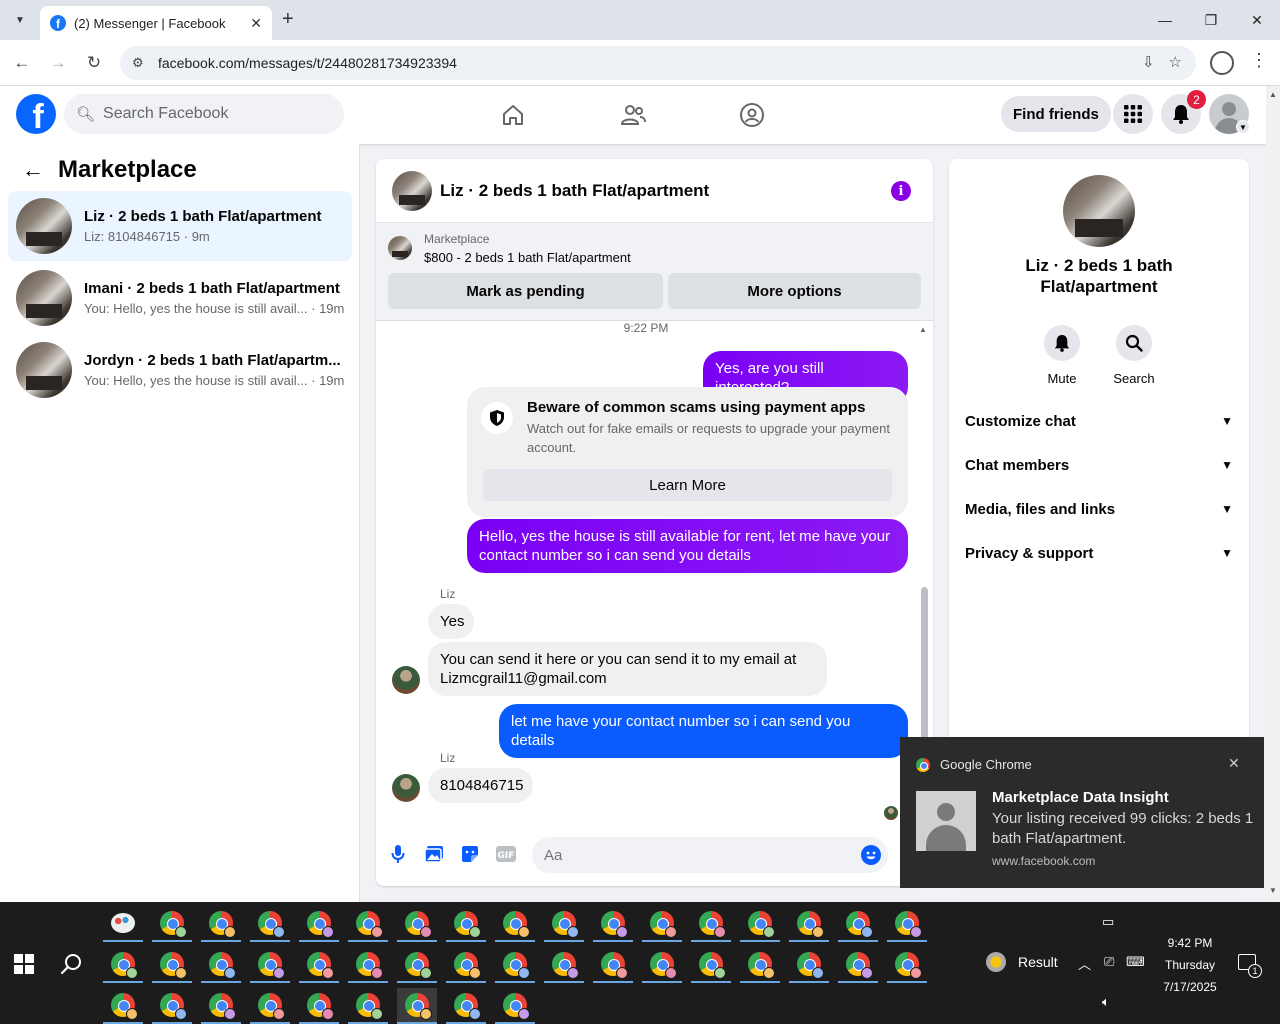  Describe the element at coordinates (1106, 1002) in the screenshot. I see `volume-icon: 🔈︎` at that location.